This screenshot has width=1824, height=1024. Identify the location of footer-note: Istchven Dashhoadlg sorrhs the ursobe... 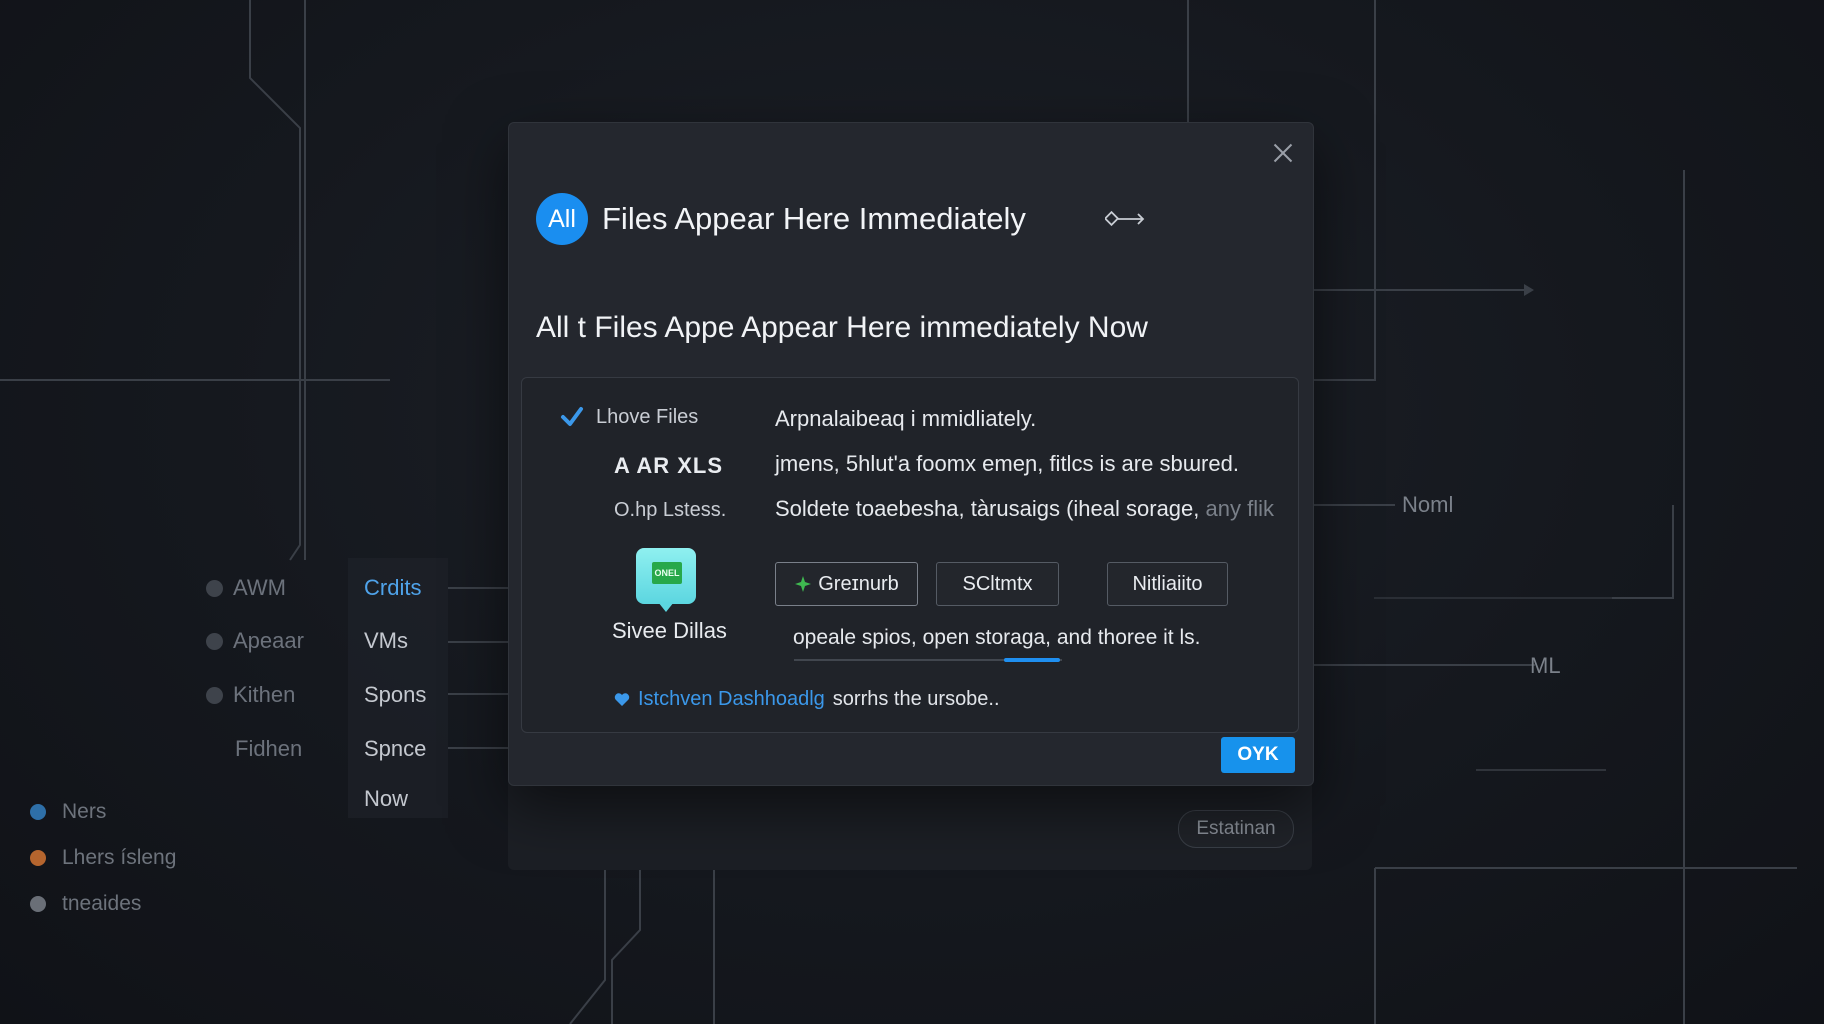
(807, 699).